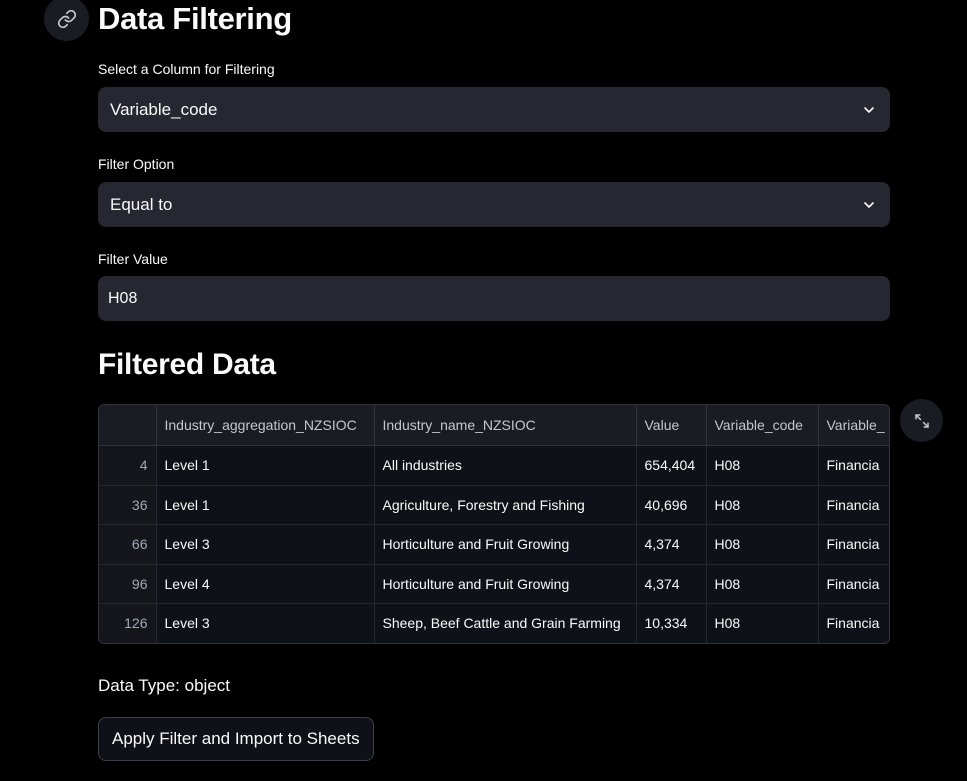 The image size is (967, 781). What do you see at coordinates (128, 505) in the screenshot?
I see `row-index: 36` at bounding box center [128, 505].